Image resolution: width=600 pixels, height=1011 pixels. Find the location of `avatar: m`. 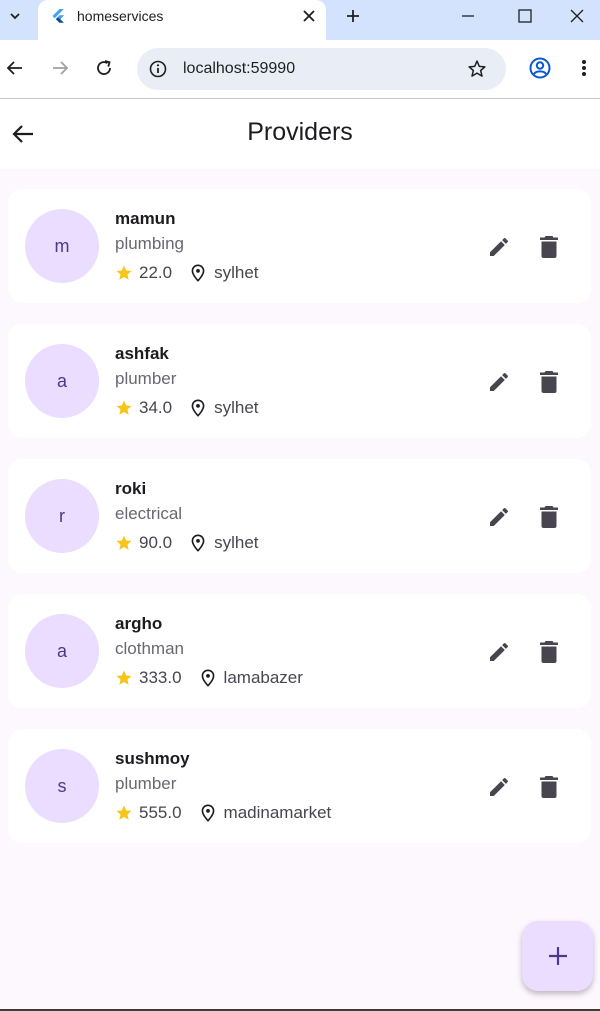

avatar: m is located at coordinates (62, 246).